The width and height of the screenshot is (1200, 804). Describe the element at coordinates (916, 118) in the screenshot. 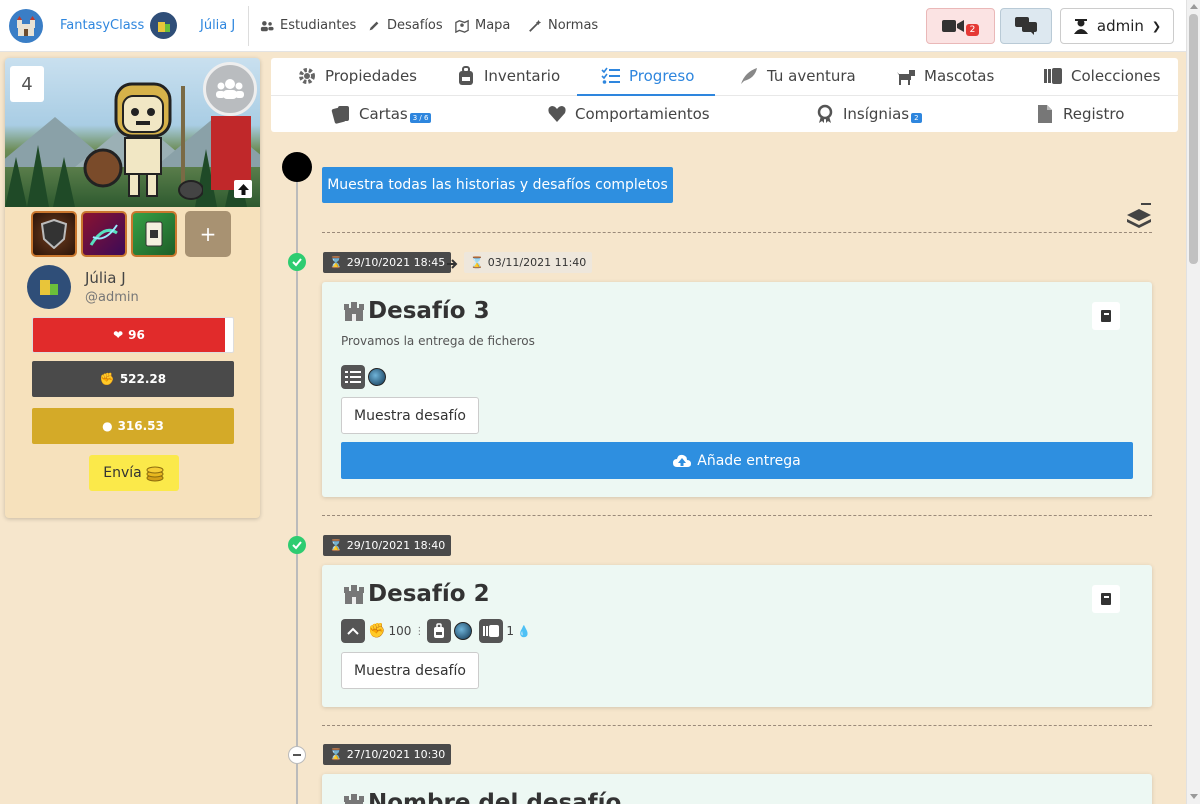

I see `badges-badge: 2` at that location.